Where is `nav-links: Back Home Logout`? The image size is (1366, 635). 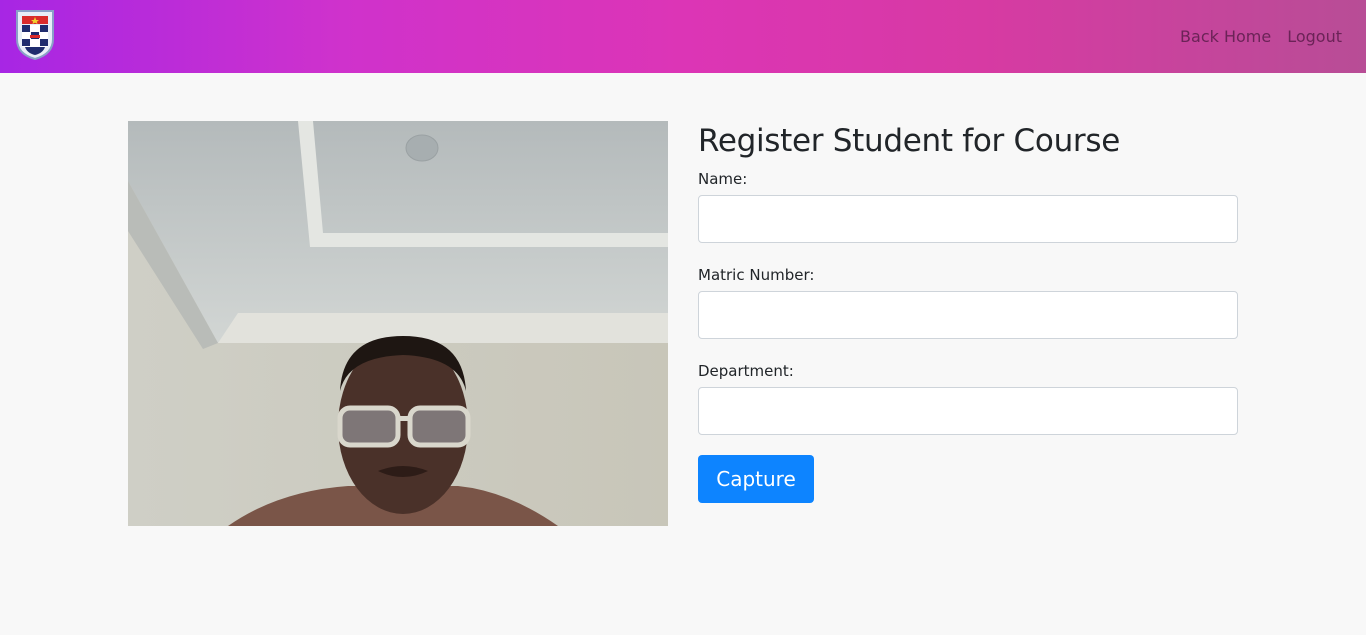
nav-links: Back Home Logout is located at coordinates (1261, 36).